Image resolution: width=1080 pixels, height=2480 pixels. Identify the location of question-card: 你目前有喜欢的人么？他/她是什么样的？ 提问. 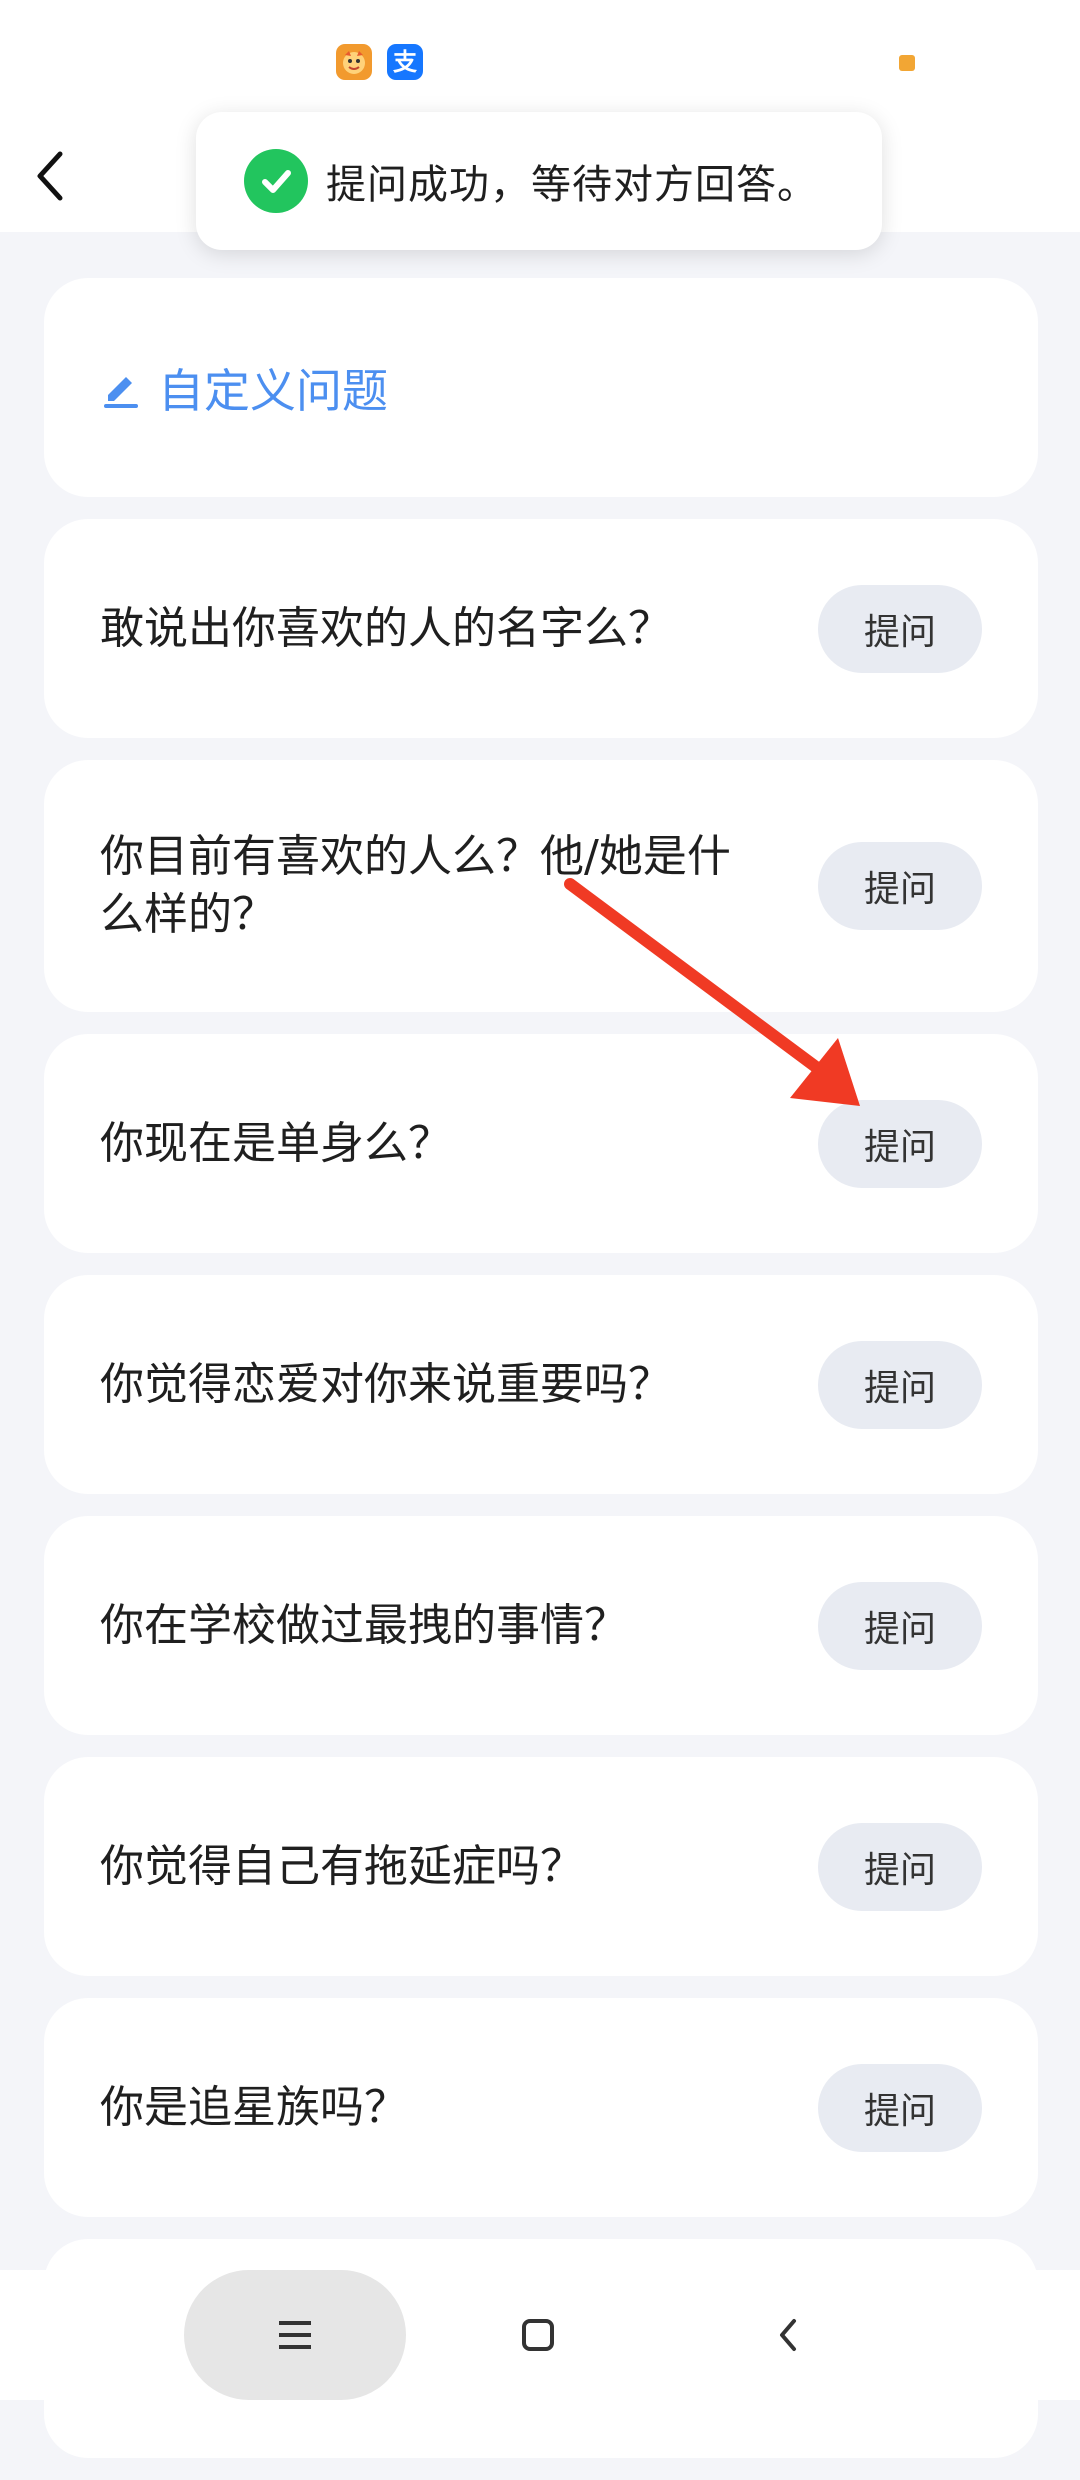
(541, 886).